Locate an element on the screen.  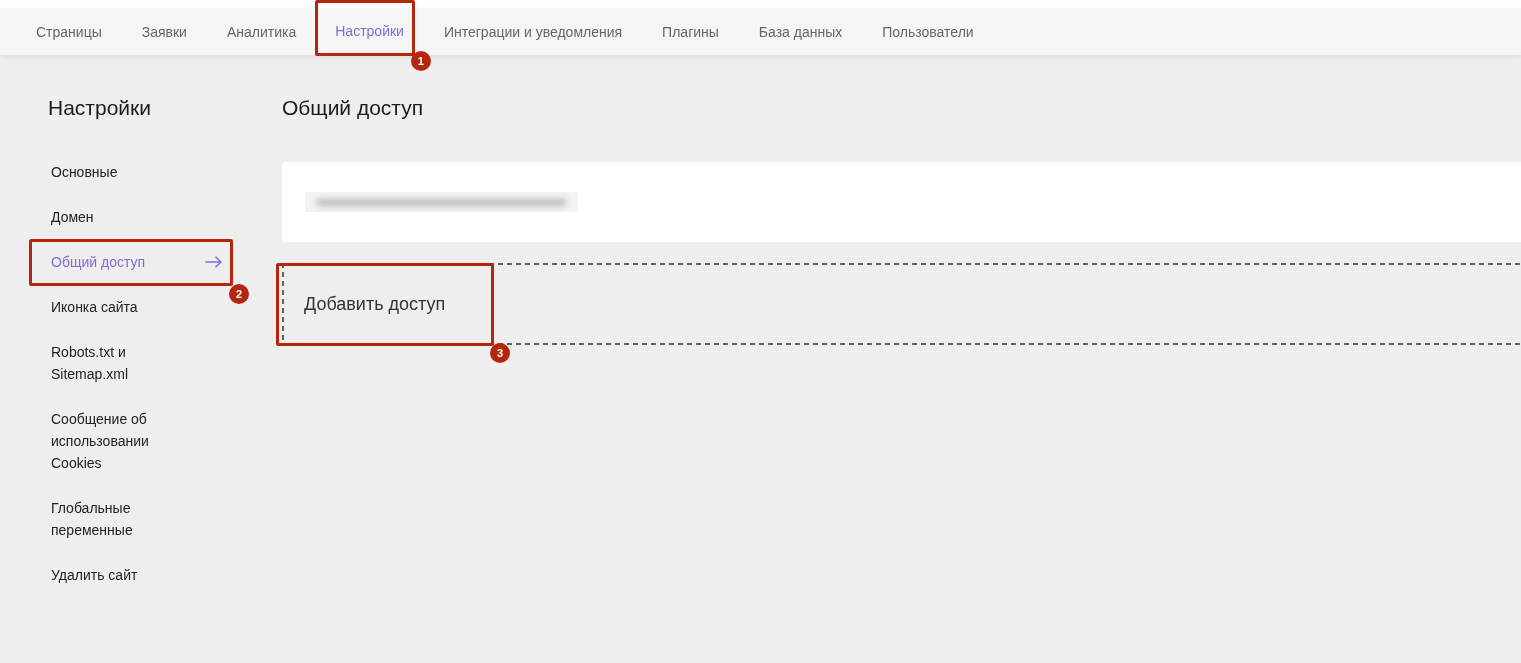
sidebar-item: Удалить сайт is located at coordinates (136, 575).